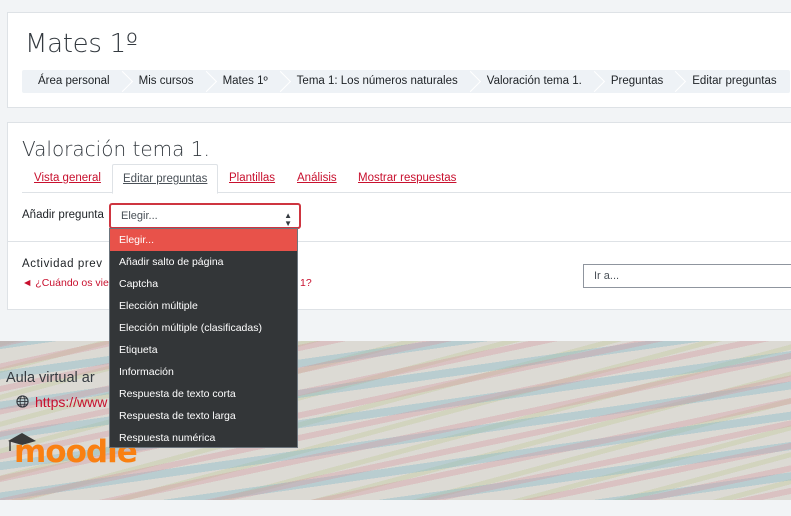 The image size is (791, 516). I want to click on tab-analisis: Análisis, so click(317, 178).